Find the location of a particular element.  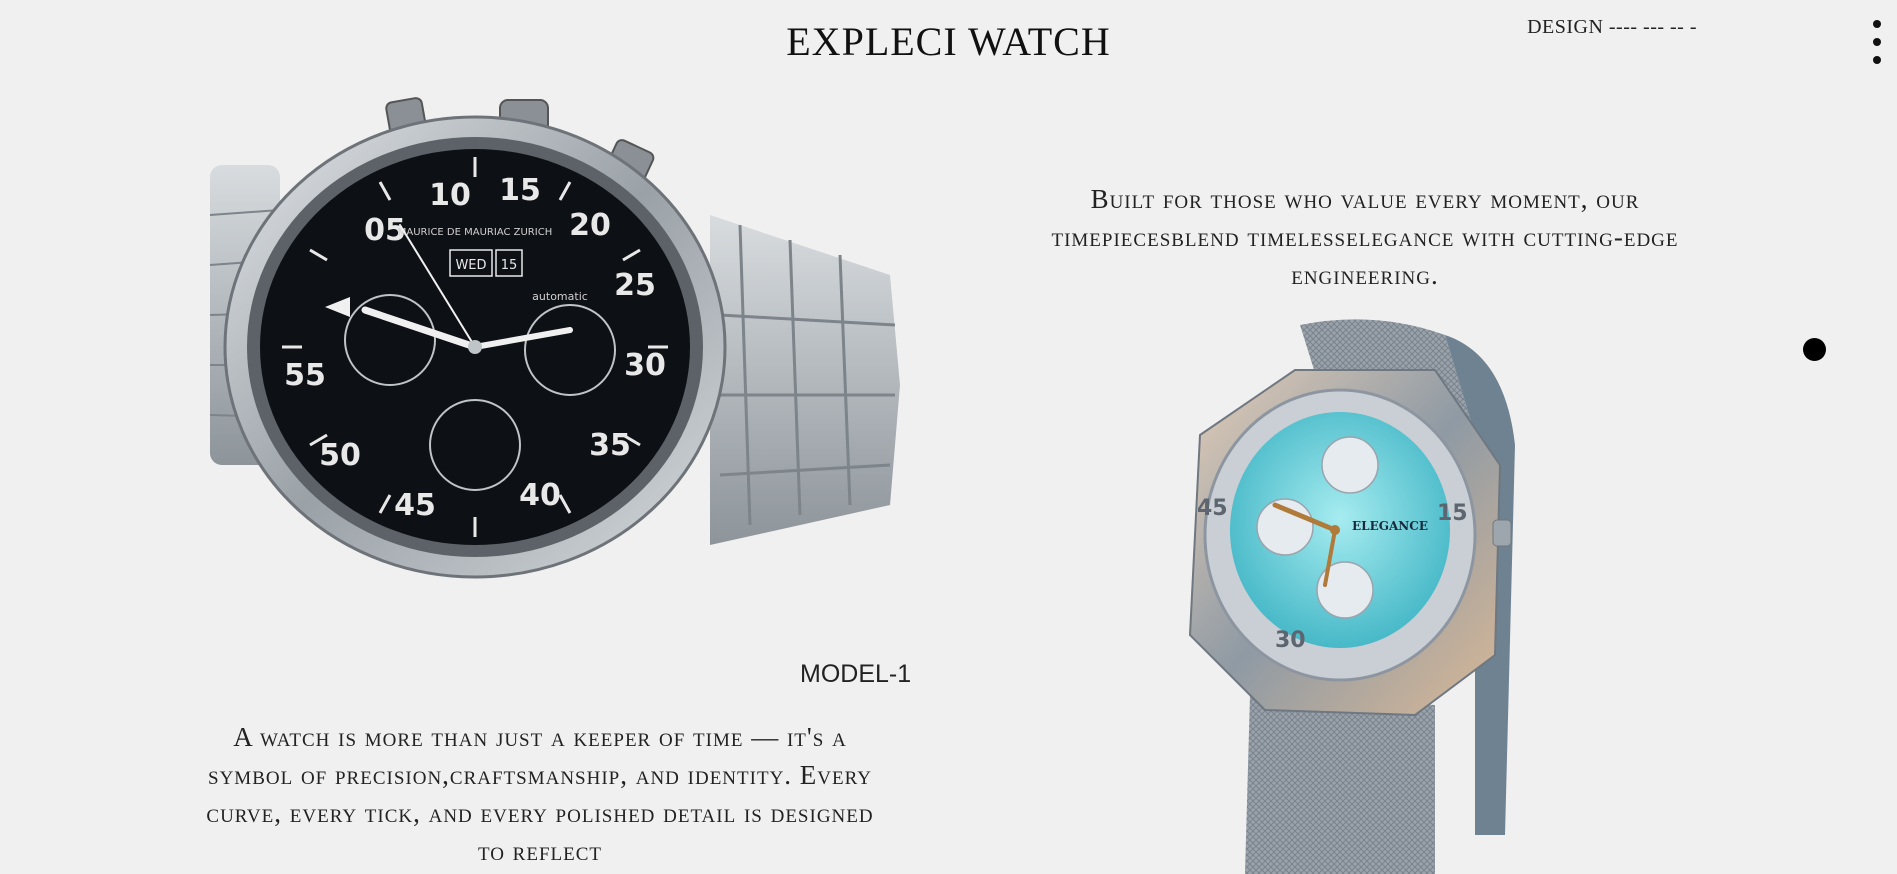

watch-image-2: ELEGANCE 45 15 30 is located at coordinates (1351, 596).